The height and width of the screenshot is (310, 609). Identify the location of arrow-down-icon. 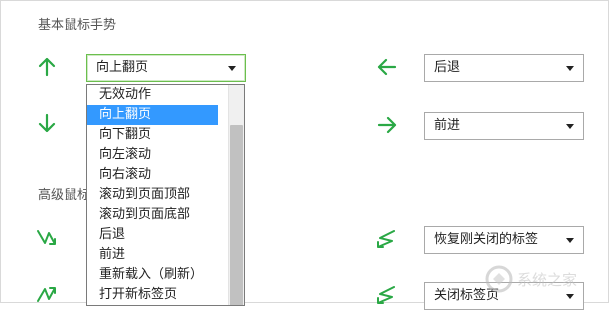
(47, 123).